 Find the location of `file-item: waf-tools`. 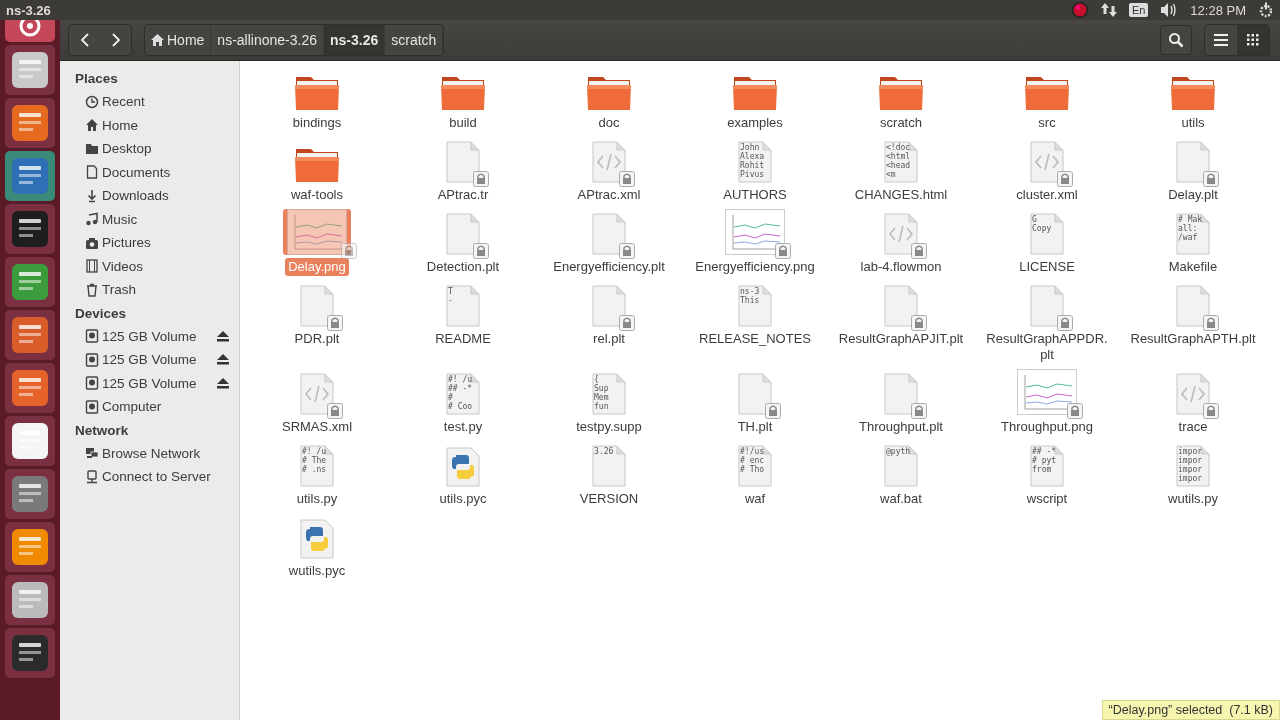

file-item: waf-tools is located at coordinates (317, 170).